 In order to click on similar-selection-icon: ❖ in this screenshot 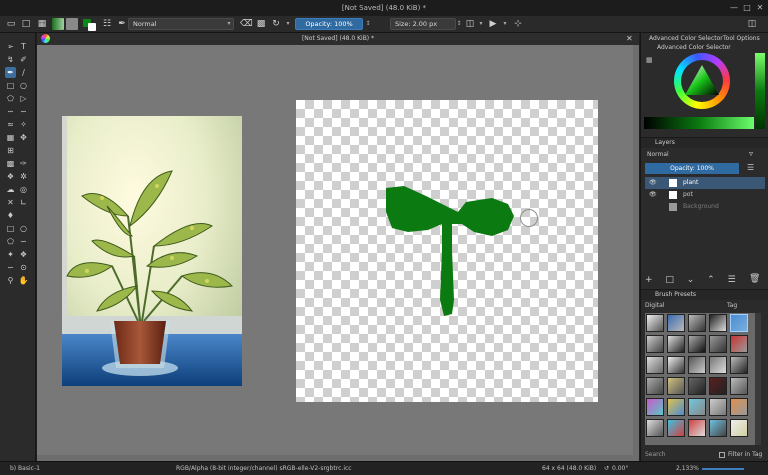, I will do `click(23, 254)`.